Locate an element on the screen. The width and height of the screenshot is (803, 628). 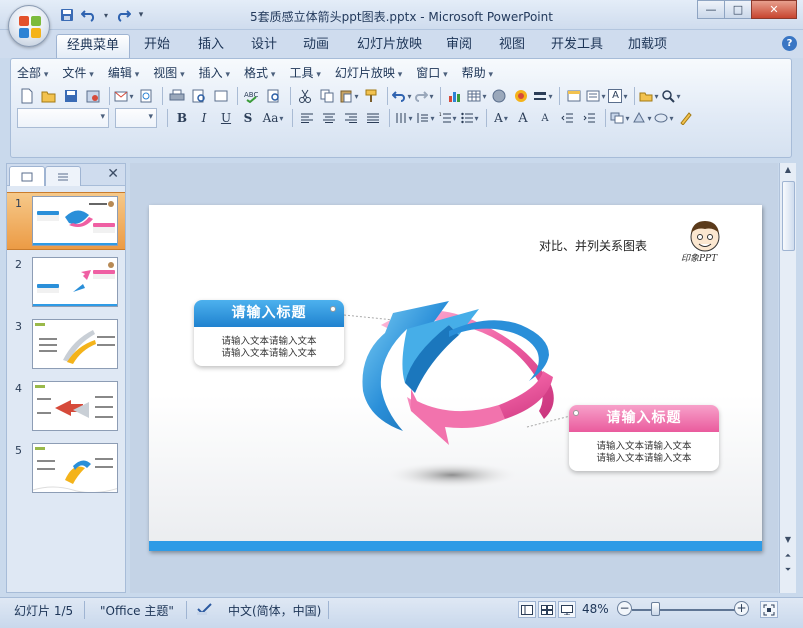
spelling-icon: ABC is located at coordinates (252, 96).